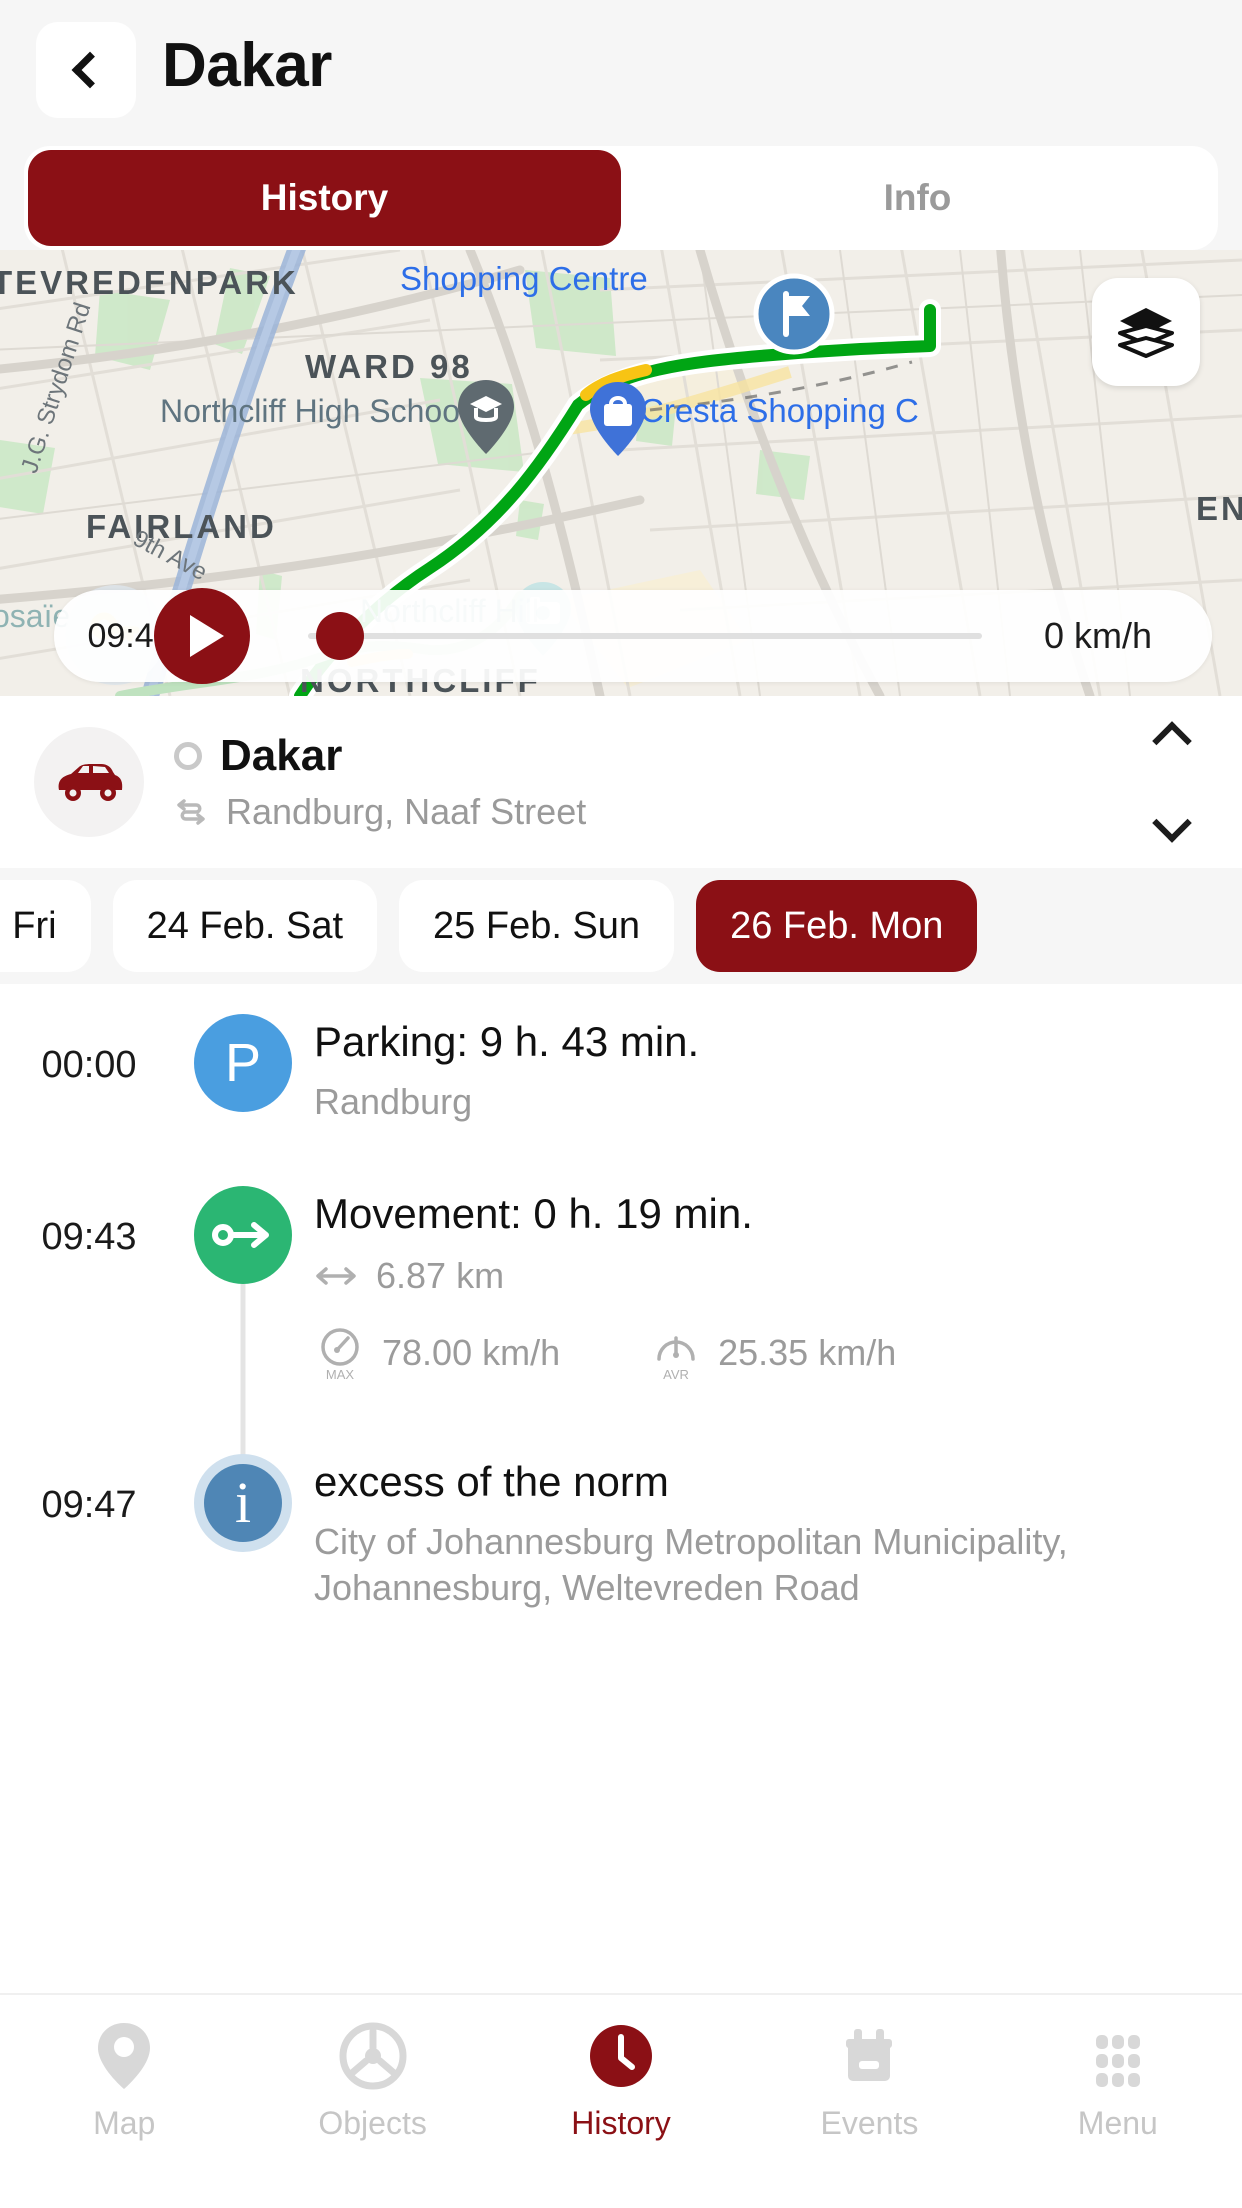  I want to click on vehicle-name: Dakar, so click(281, 755).